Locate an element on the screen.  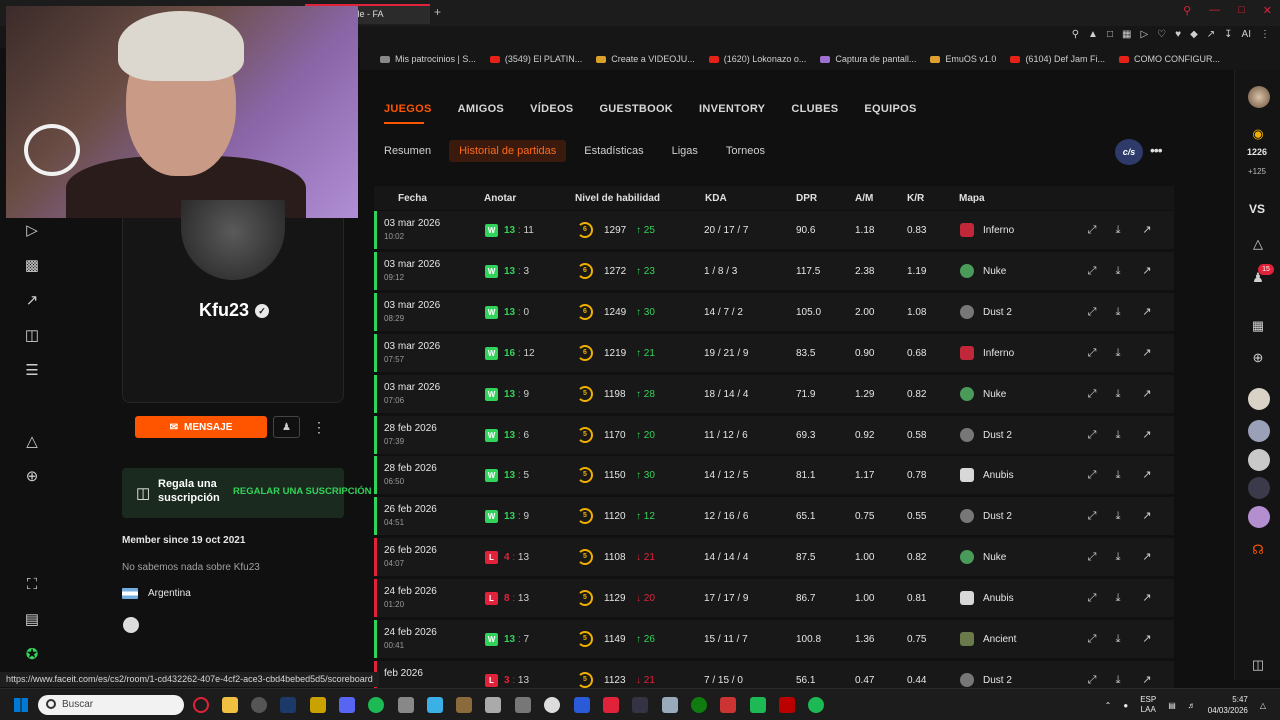
tab-icon: ▦ is located at coordinates (1126, 34).